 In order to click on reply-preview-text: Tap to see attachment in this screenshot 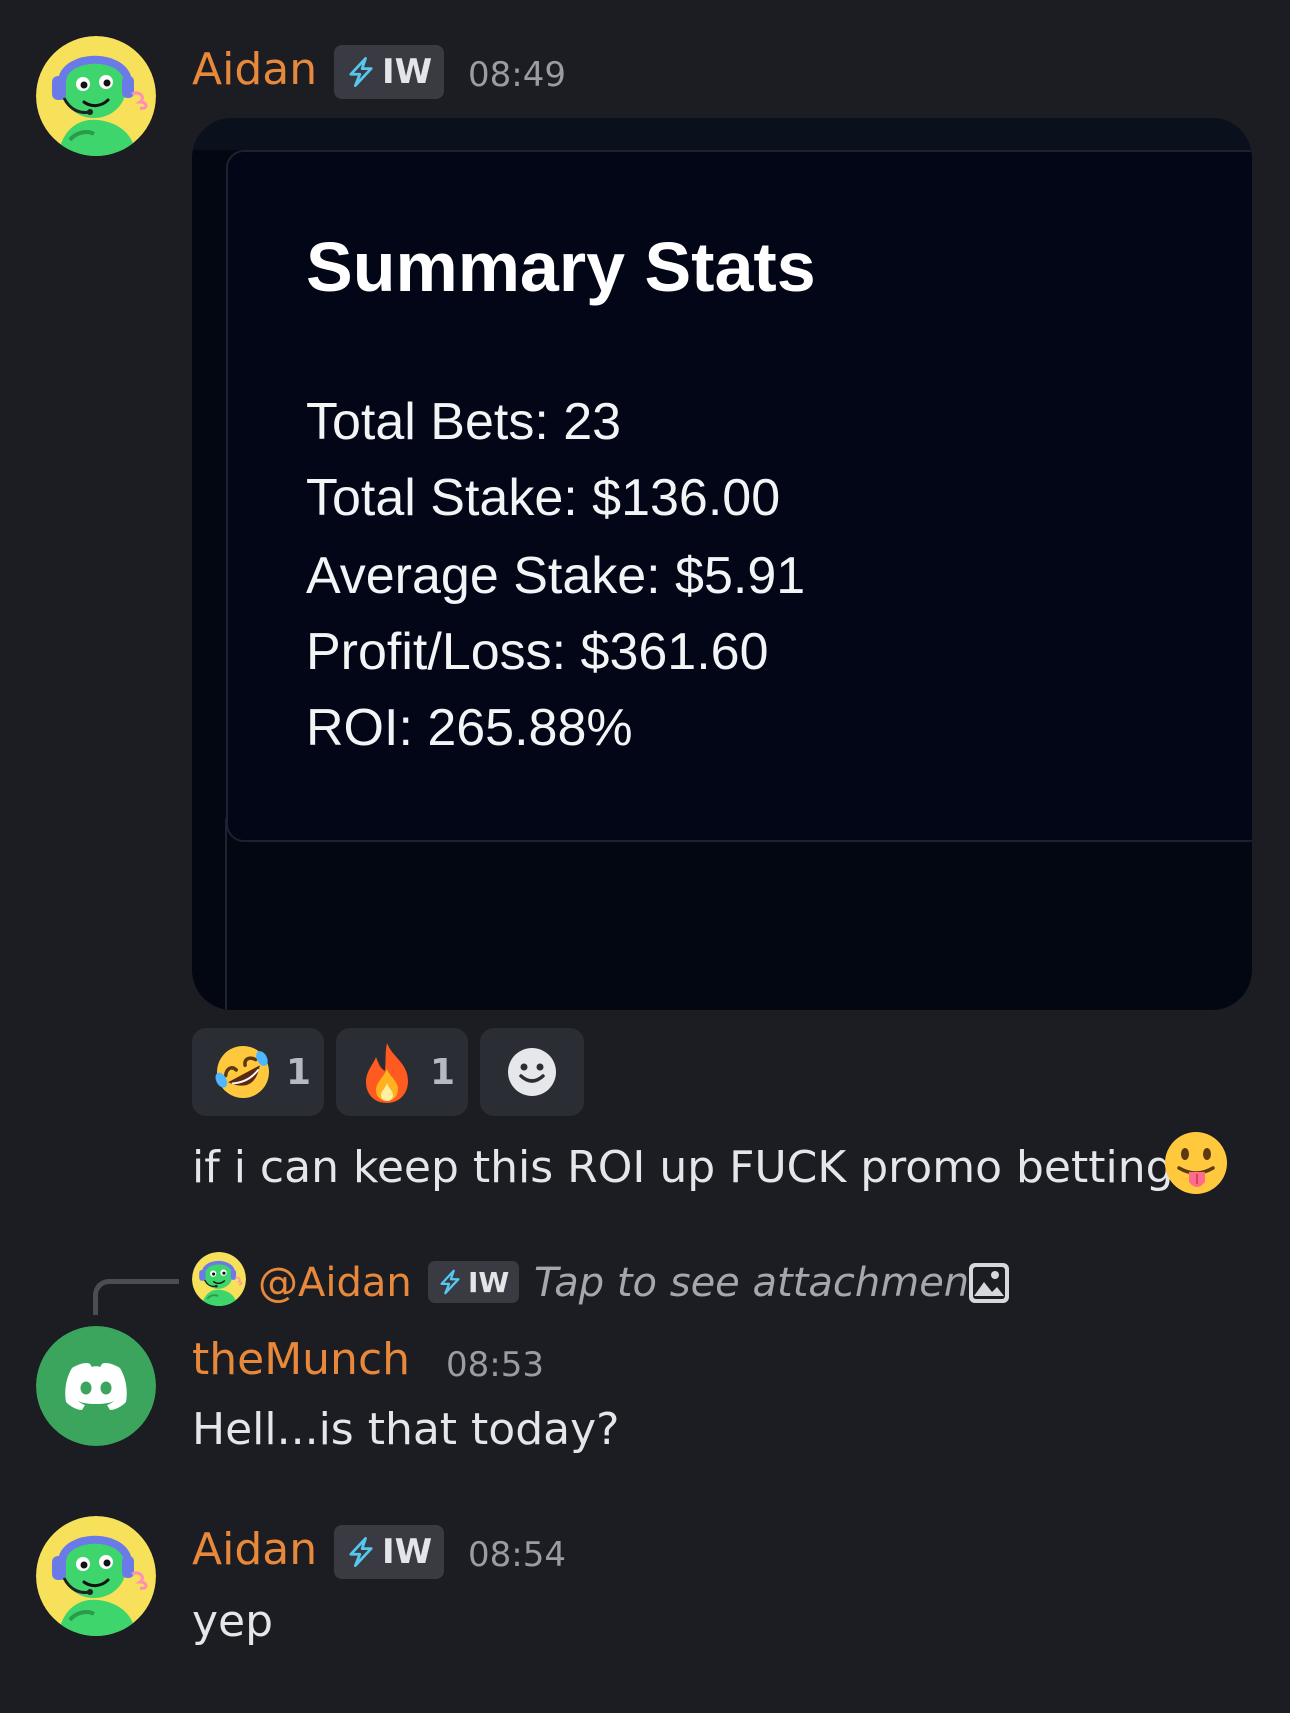, I will do `click(759, 1283)`.